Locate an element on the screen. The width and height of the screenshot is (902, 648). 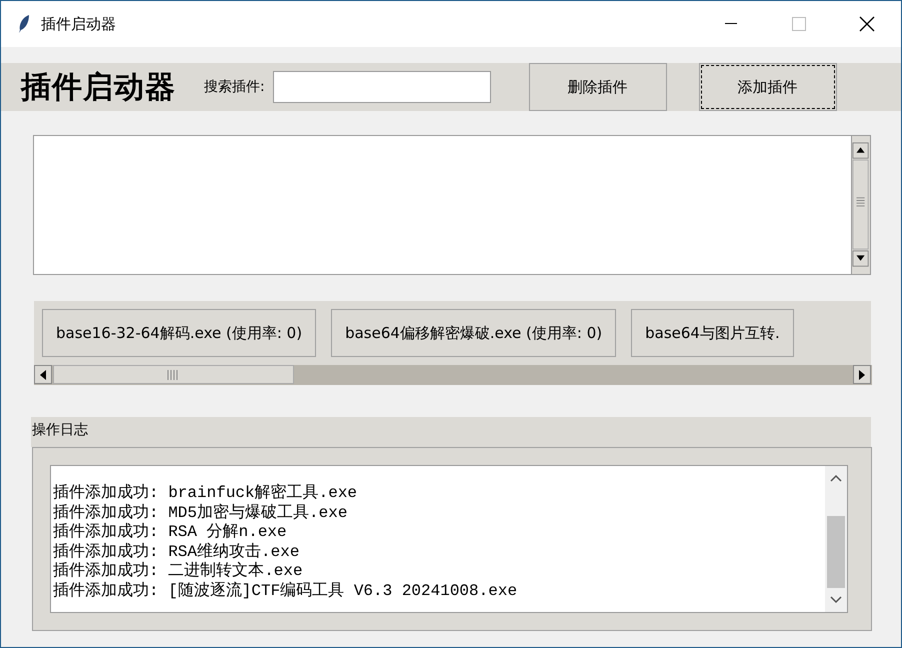
search-label: 搜索插件: is located at coordinates (234, 87).